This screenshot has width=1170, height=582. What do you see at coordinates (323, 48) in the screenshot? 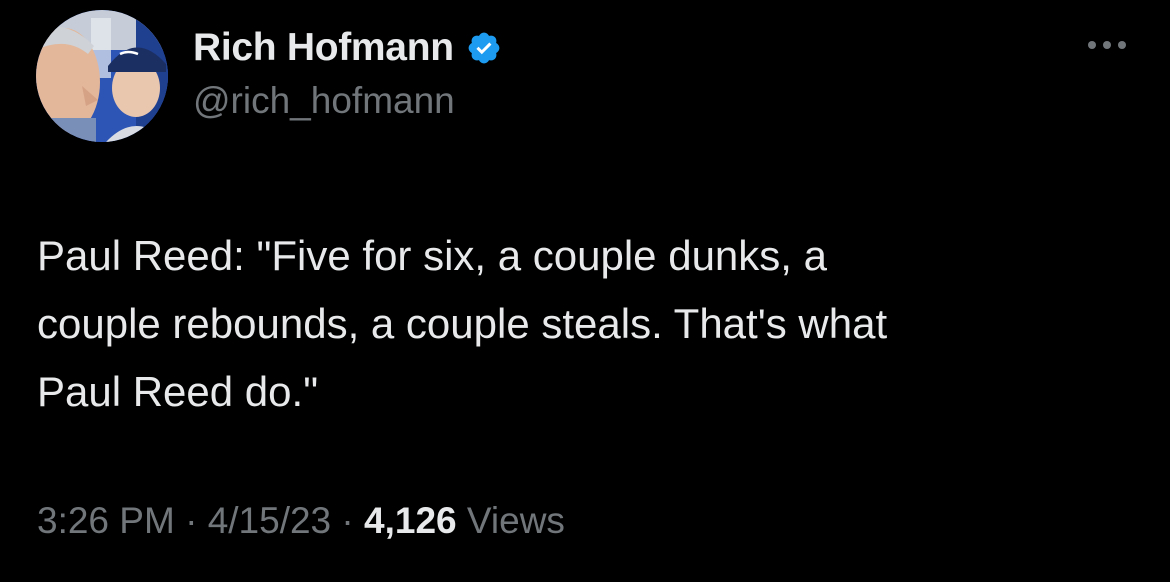
I see `display-name: Rich Hofmann` at bounding box center [323, 48].